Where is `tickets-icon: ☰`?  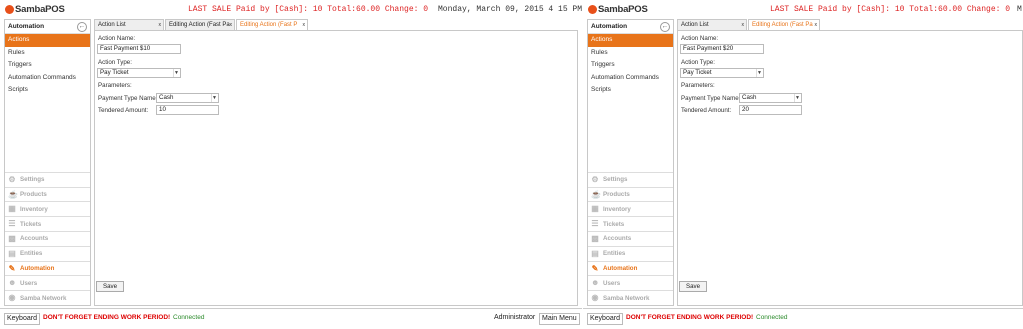
tickets-icon: ☰ is located at coordinates (12, 224).